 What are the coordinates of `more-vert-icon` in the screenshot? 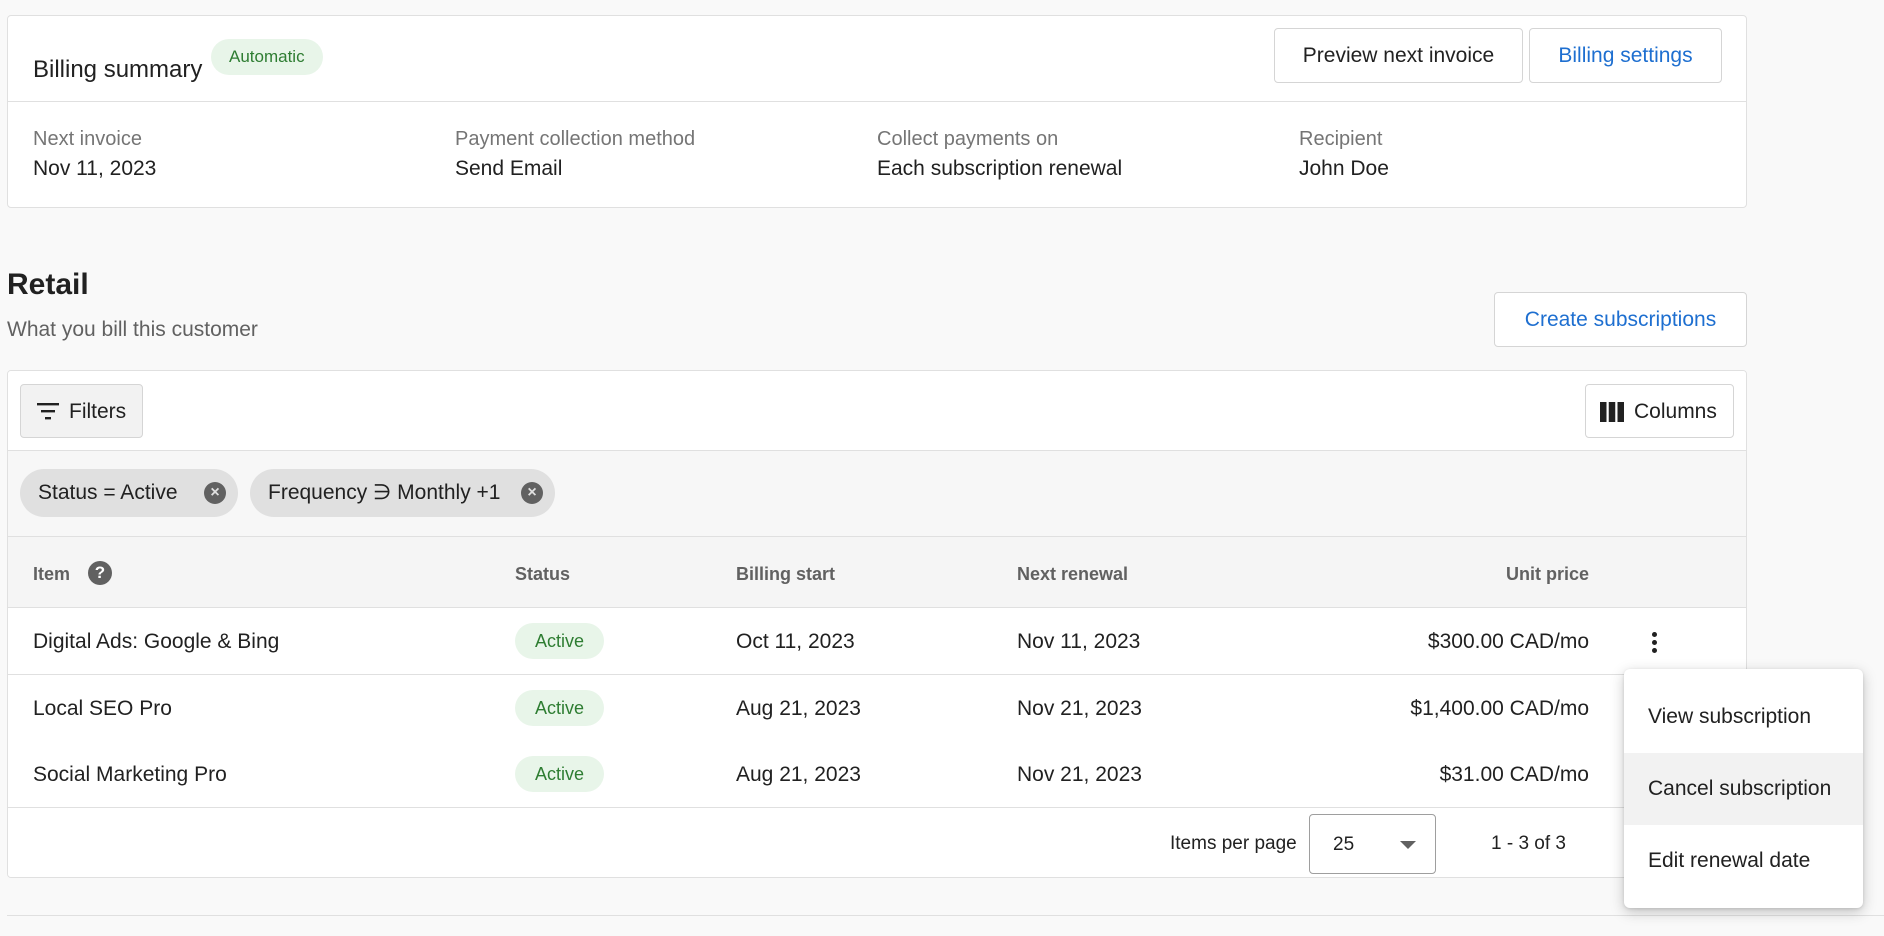 It's located at (1654, 643).